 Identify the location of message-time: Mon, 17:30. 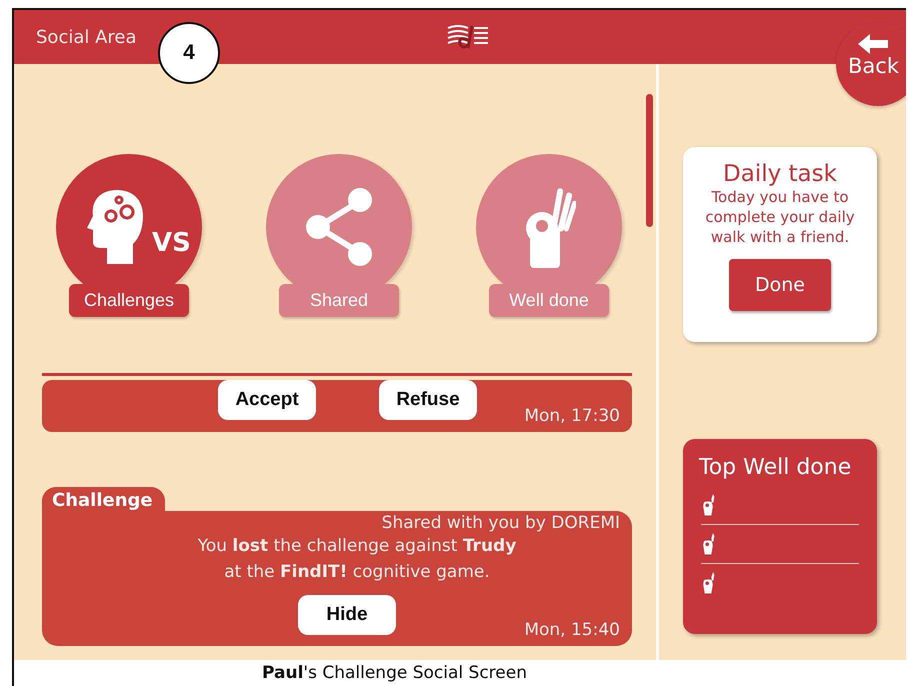
(572, 416).